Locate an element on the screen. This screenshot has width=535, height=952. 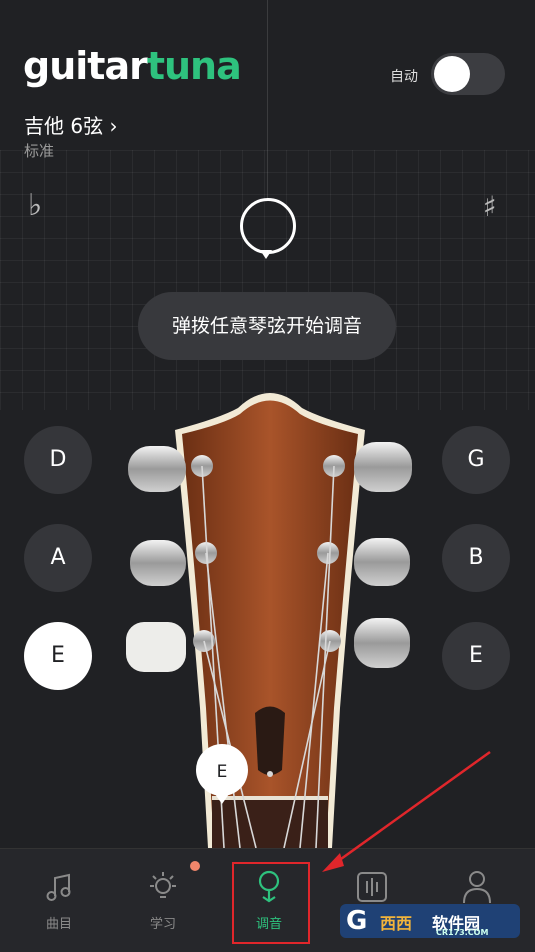
tab-songs: 曲目 is located at coordinates (59, 899).